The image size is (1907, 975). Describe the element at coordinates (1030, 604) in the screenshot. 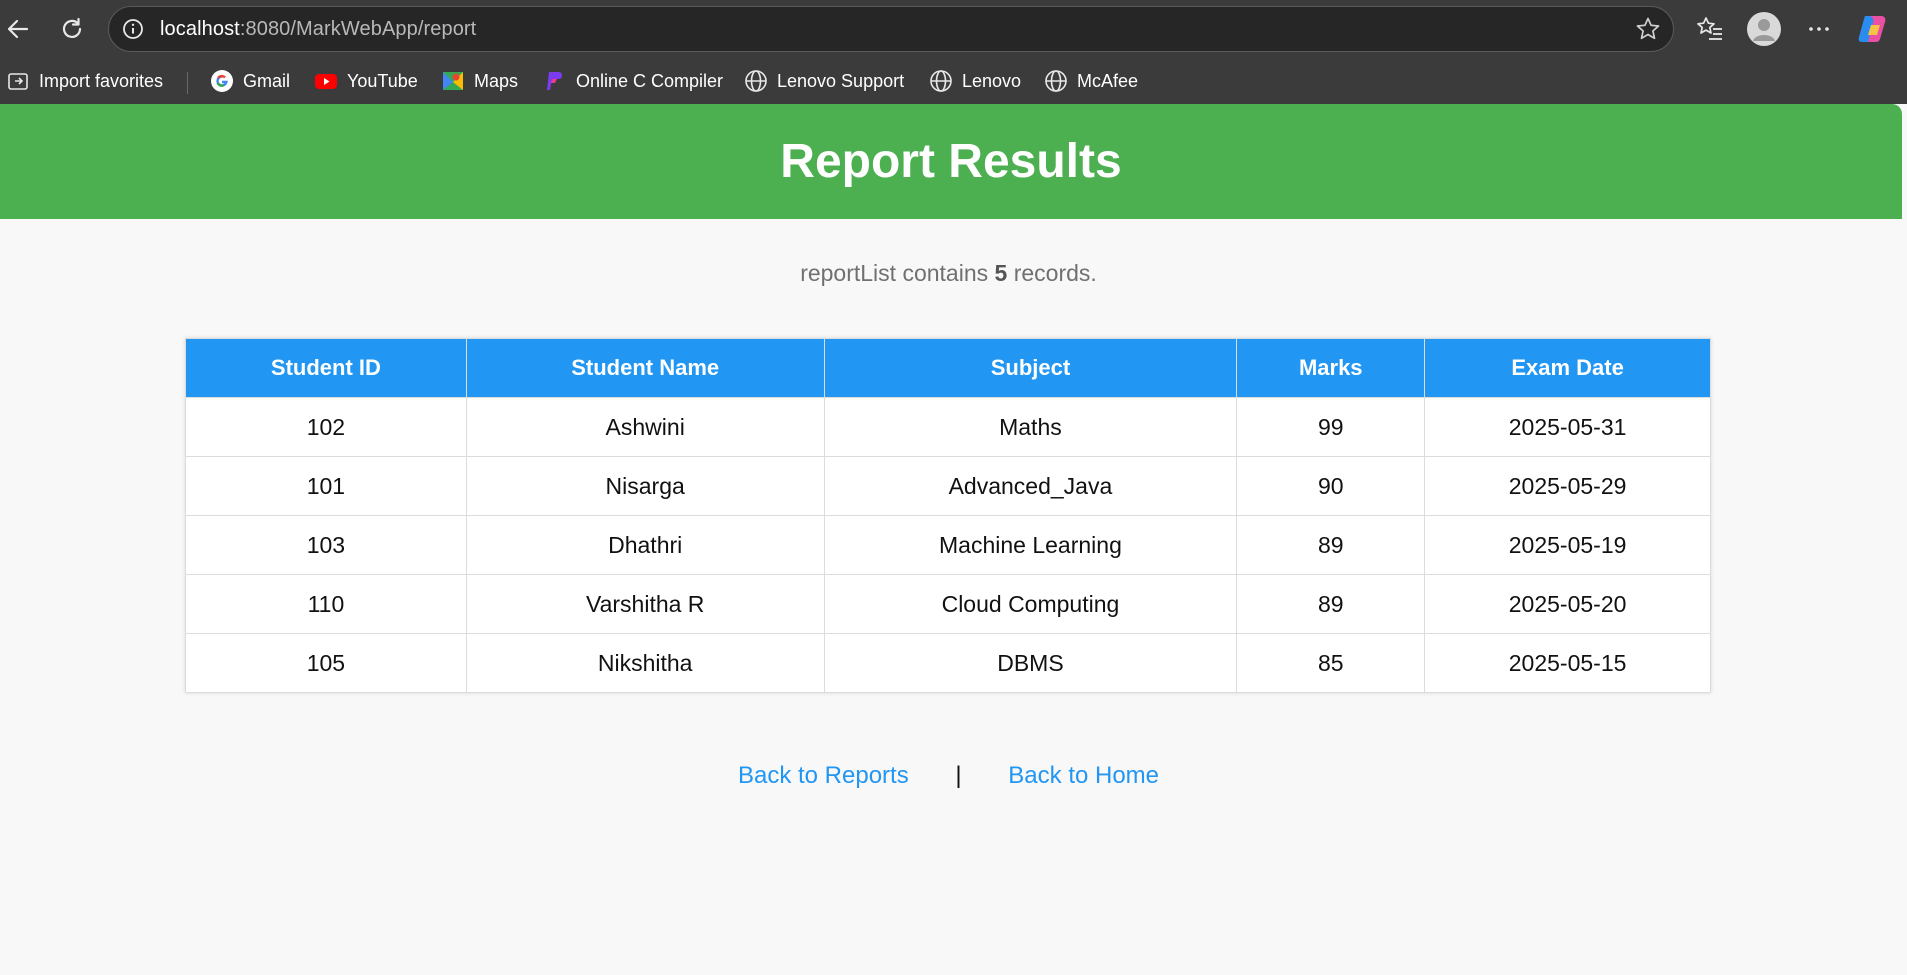

I see `cell-subject: Cloud Computing` at that location.